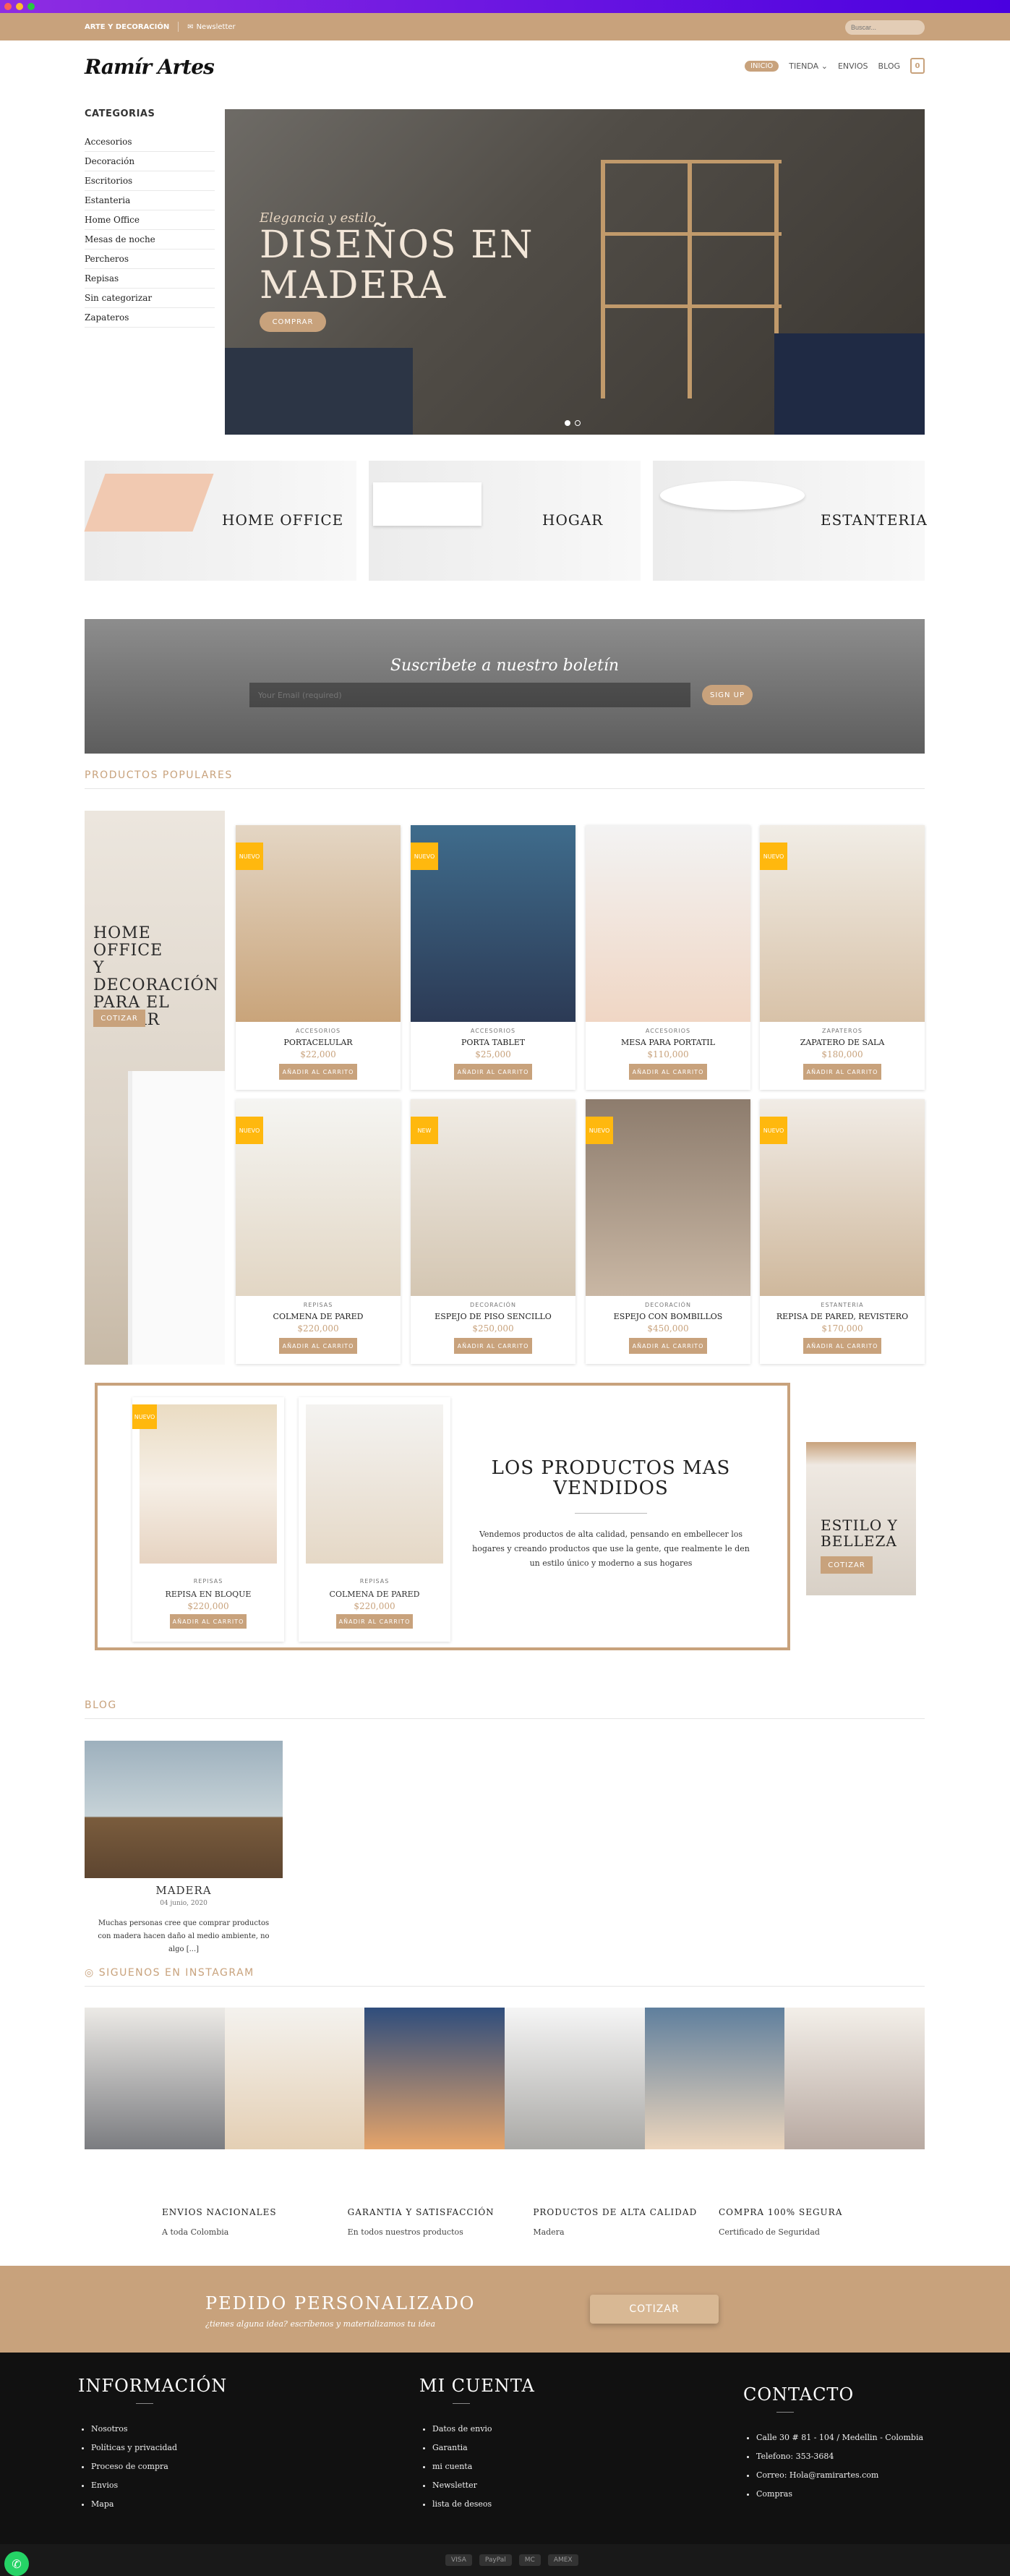 The width and height of the screenshot is (1010, 2576). What do you see at coordinates (917, 66) in the screenshot?
I see `cart-button: 0` at bounding box center [917, 66].